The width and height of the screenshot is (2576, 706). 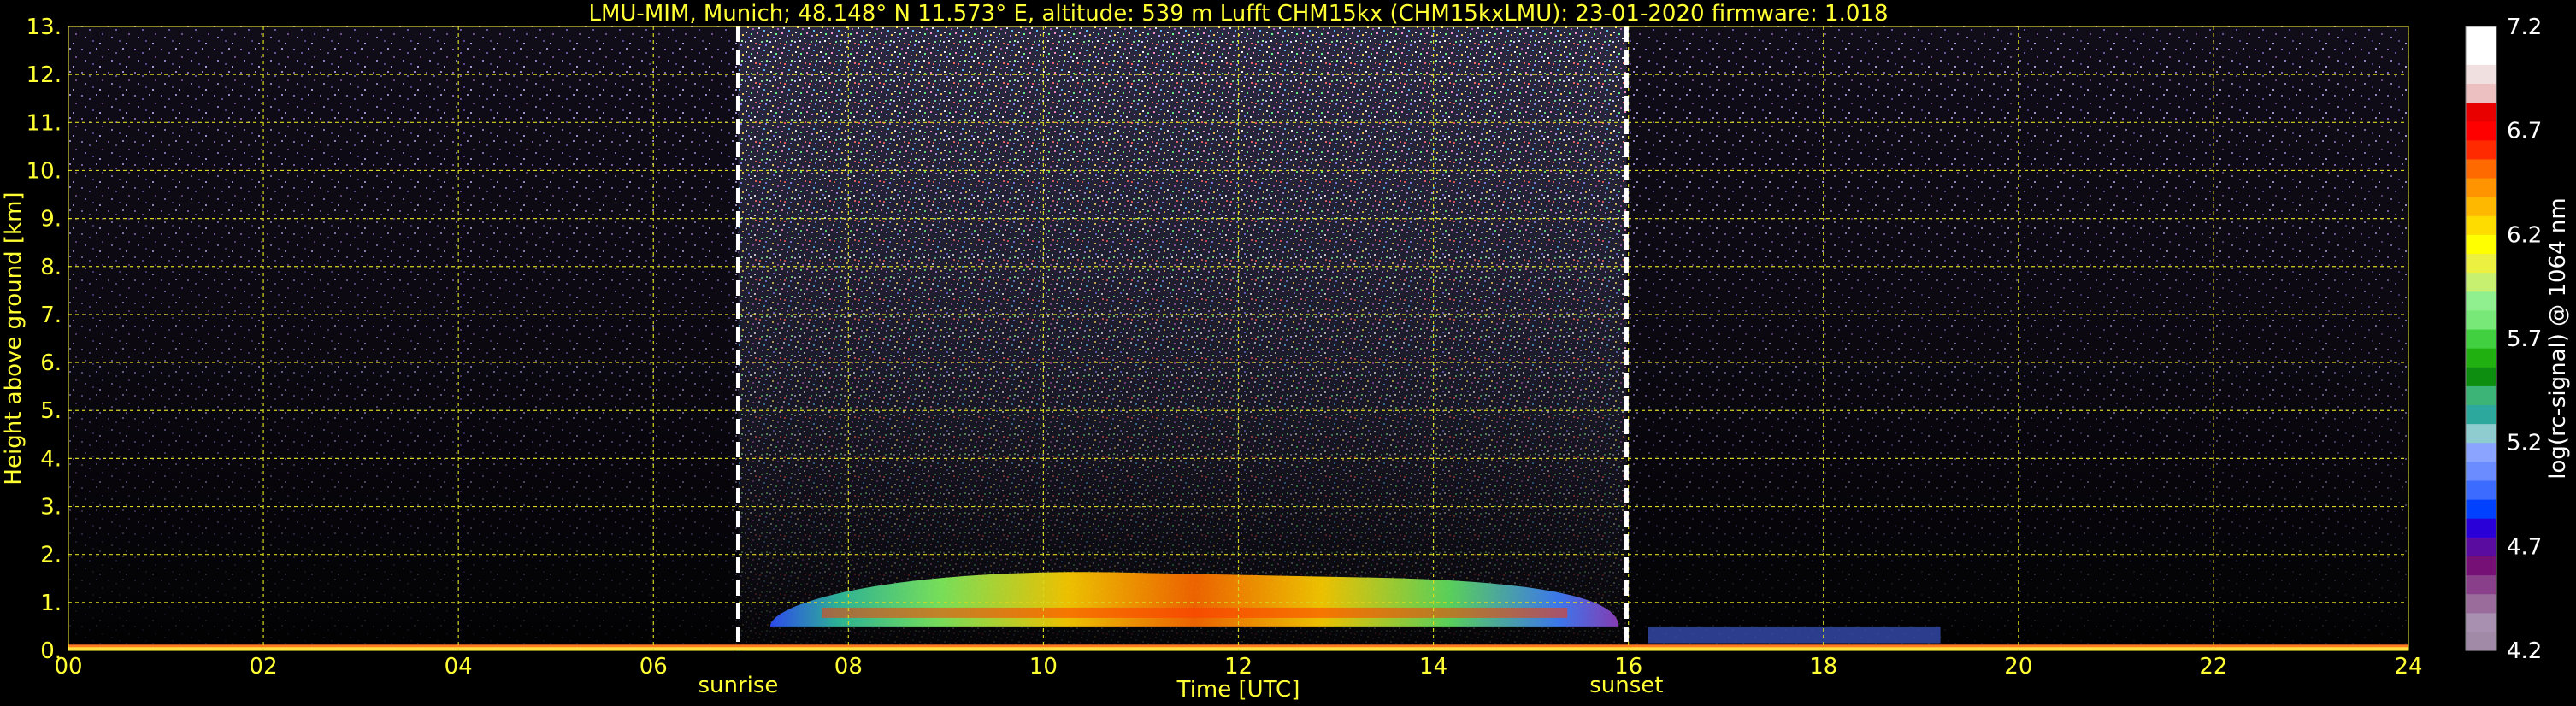 What do you see at coordinates (44, 171) in the screenshot?
I see `y-tick-label: 10.` at bounding box center [44, 171].